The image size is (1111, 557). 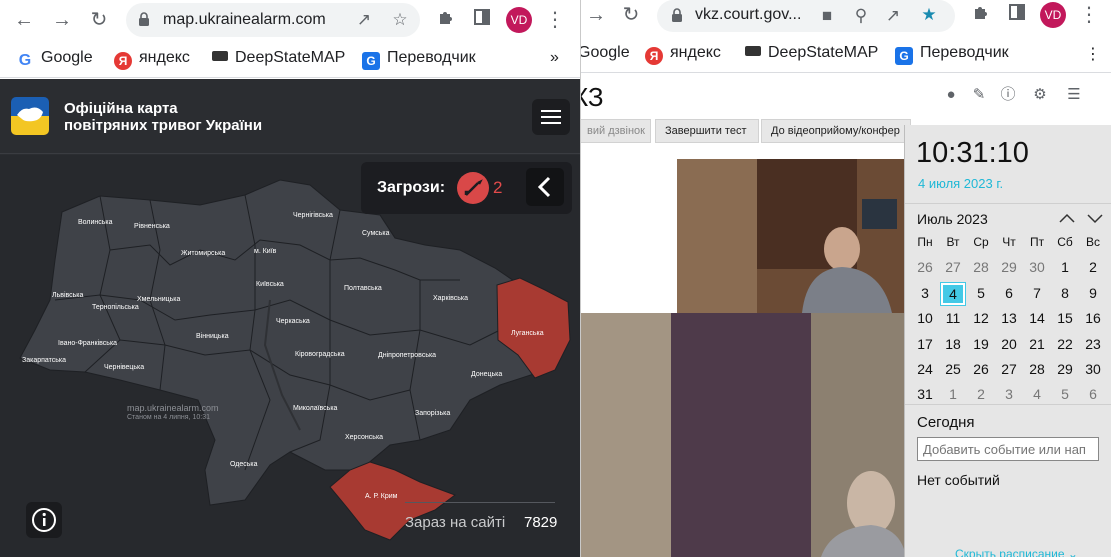 What do you see at coordinates (1040, 95) in the screenshot?
I see `settings-gear-icon: ⚙` at bounding box center [1040, 95].